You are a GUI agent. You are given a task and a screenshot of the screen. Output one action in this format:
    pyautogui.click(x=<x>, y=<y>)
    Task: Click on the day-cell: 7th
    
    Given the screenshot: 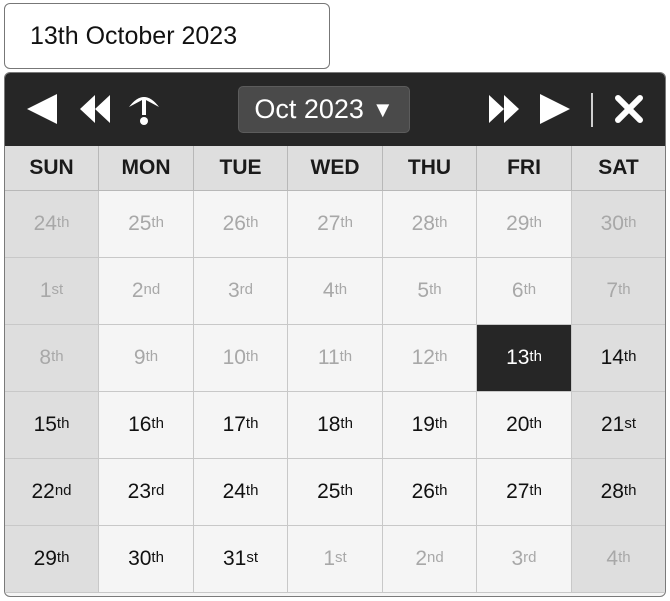 What is the action you would take?
    pyautogui.click(x=618, y=291)
    